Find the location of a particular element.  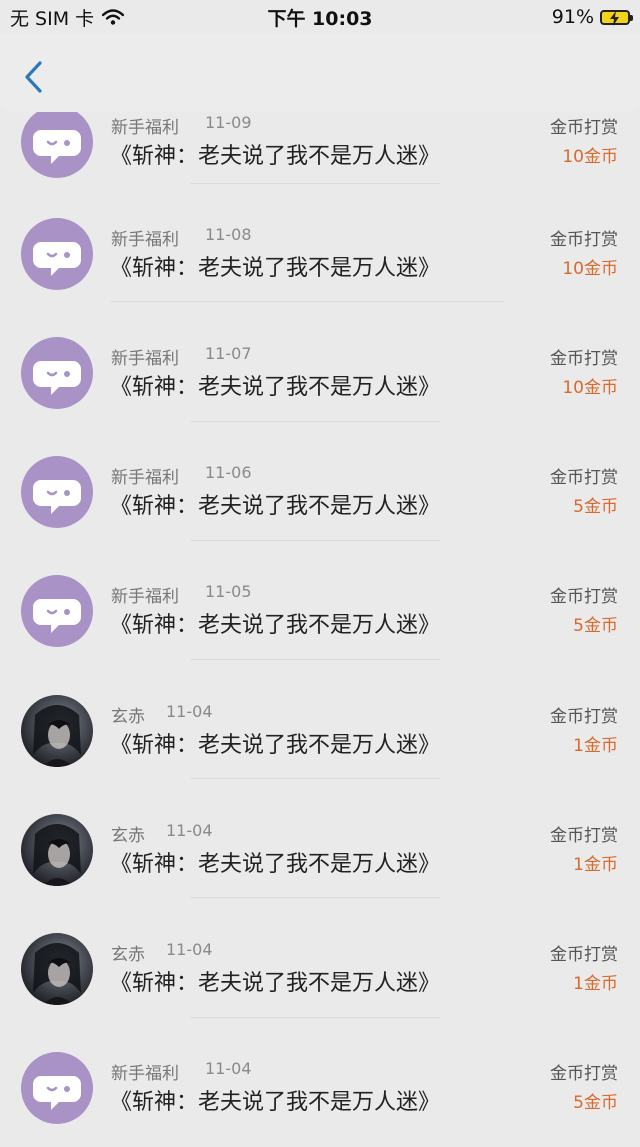

list-item: 新手福利 11-08 《斩神：老夫说了我不是万人迷》 金币打赏 10金币 is located at coordinates (320, 253).